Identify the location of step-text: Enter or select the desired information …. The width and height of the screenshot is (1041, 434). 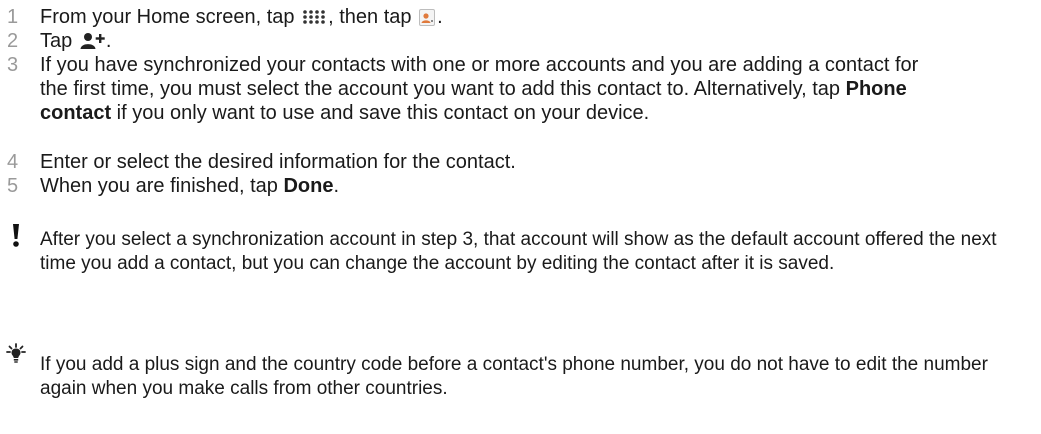
(278, 162).